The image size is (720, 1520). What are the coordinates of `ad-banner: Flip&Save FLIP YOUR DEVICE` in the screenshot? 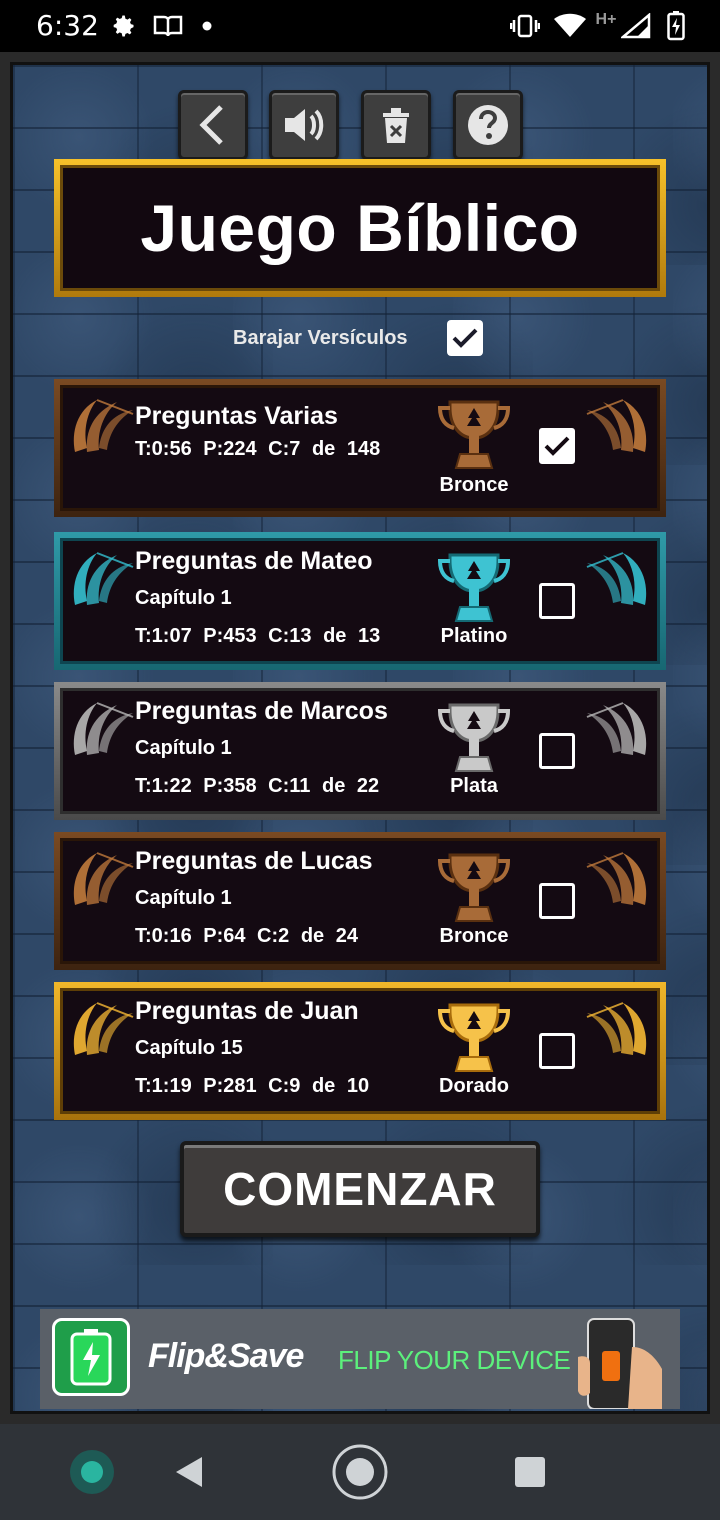 It's located at (360, 1359).